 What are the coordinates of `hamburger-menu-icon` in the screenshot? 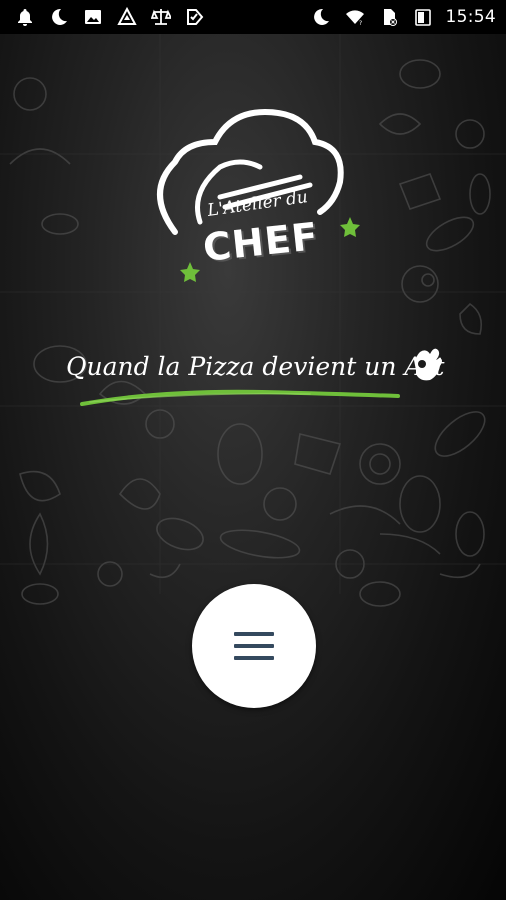 It's located at (254, 646).